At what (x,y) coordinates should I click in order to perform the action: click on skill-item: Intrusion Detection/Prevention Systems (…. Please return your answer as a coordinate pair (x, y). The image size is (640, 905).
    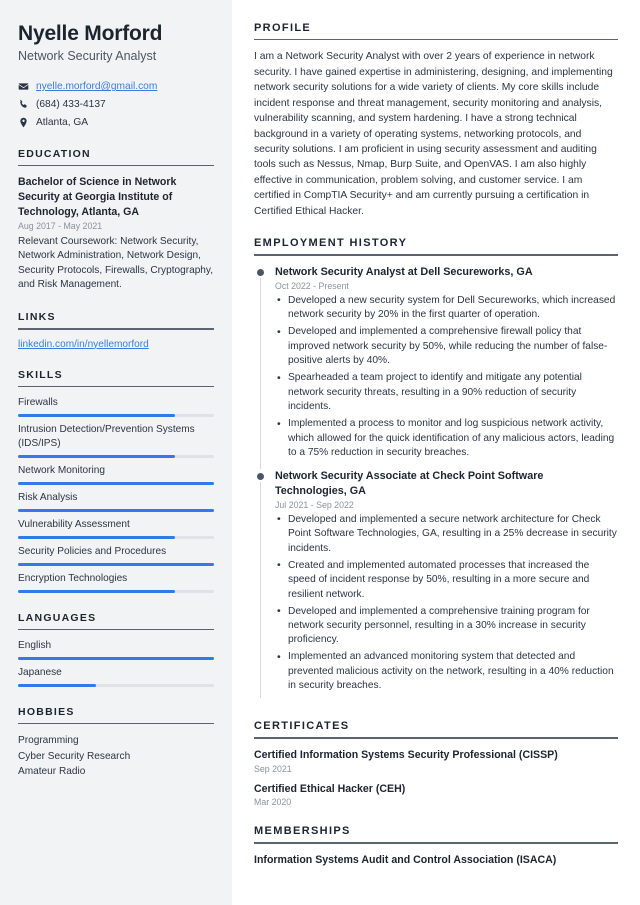
    Looking at the image, I should click on (116, 440).